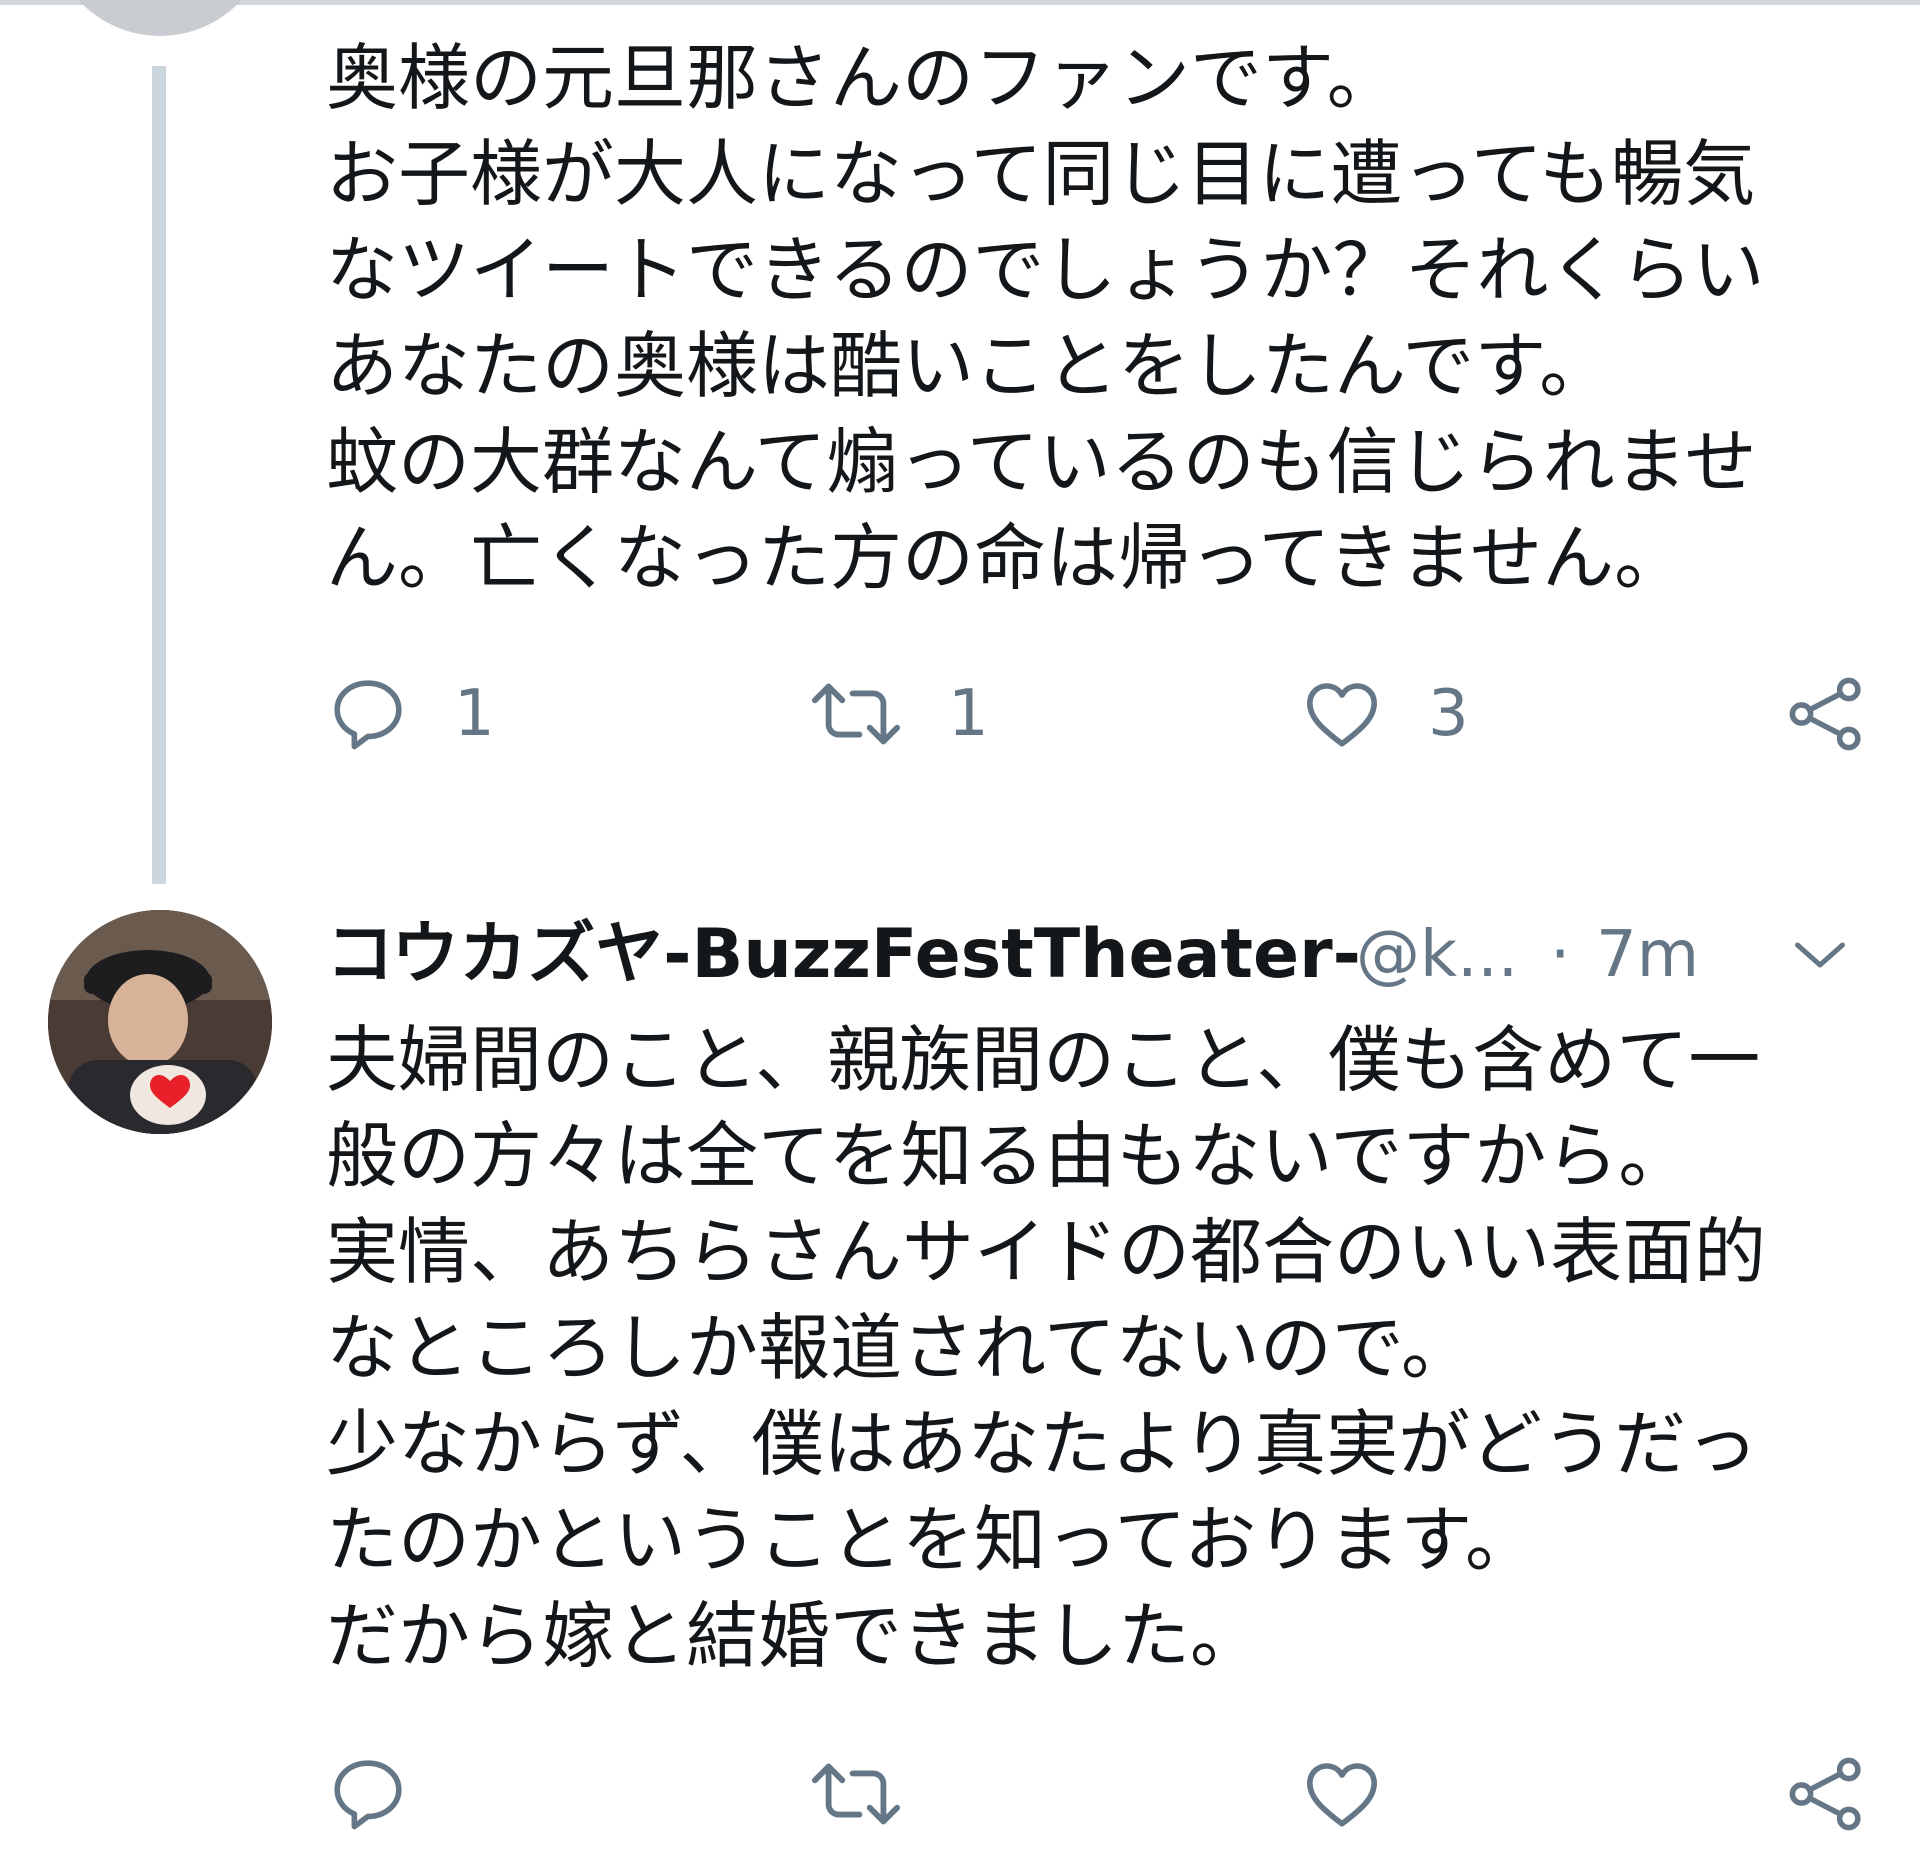 The width and height of the screenshot is (1920, 1876). I want to click on tweet-2-line: だから嫁と結婚できました。, so click(794, 1636).